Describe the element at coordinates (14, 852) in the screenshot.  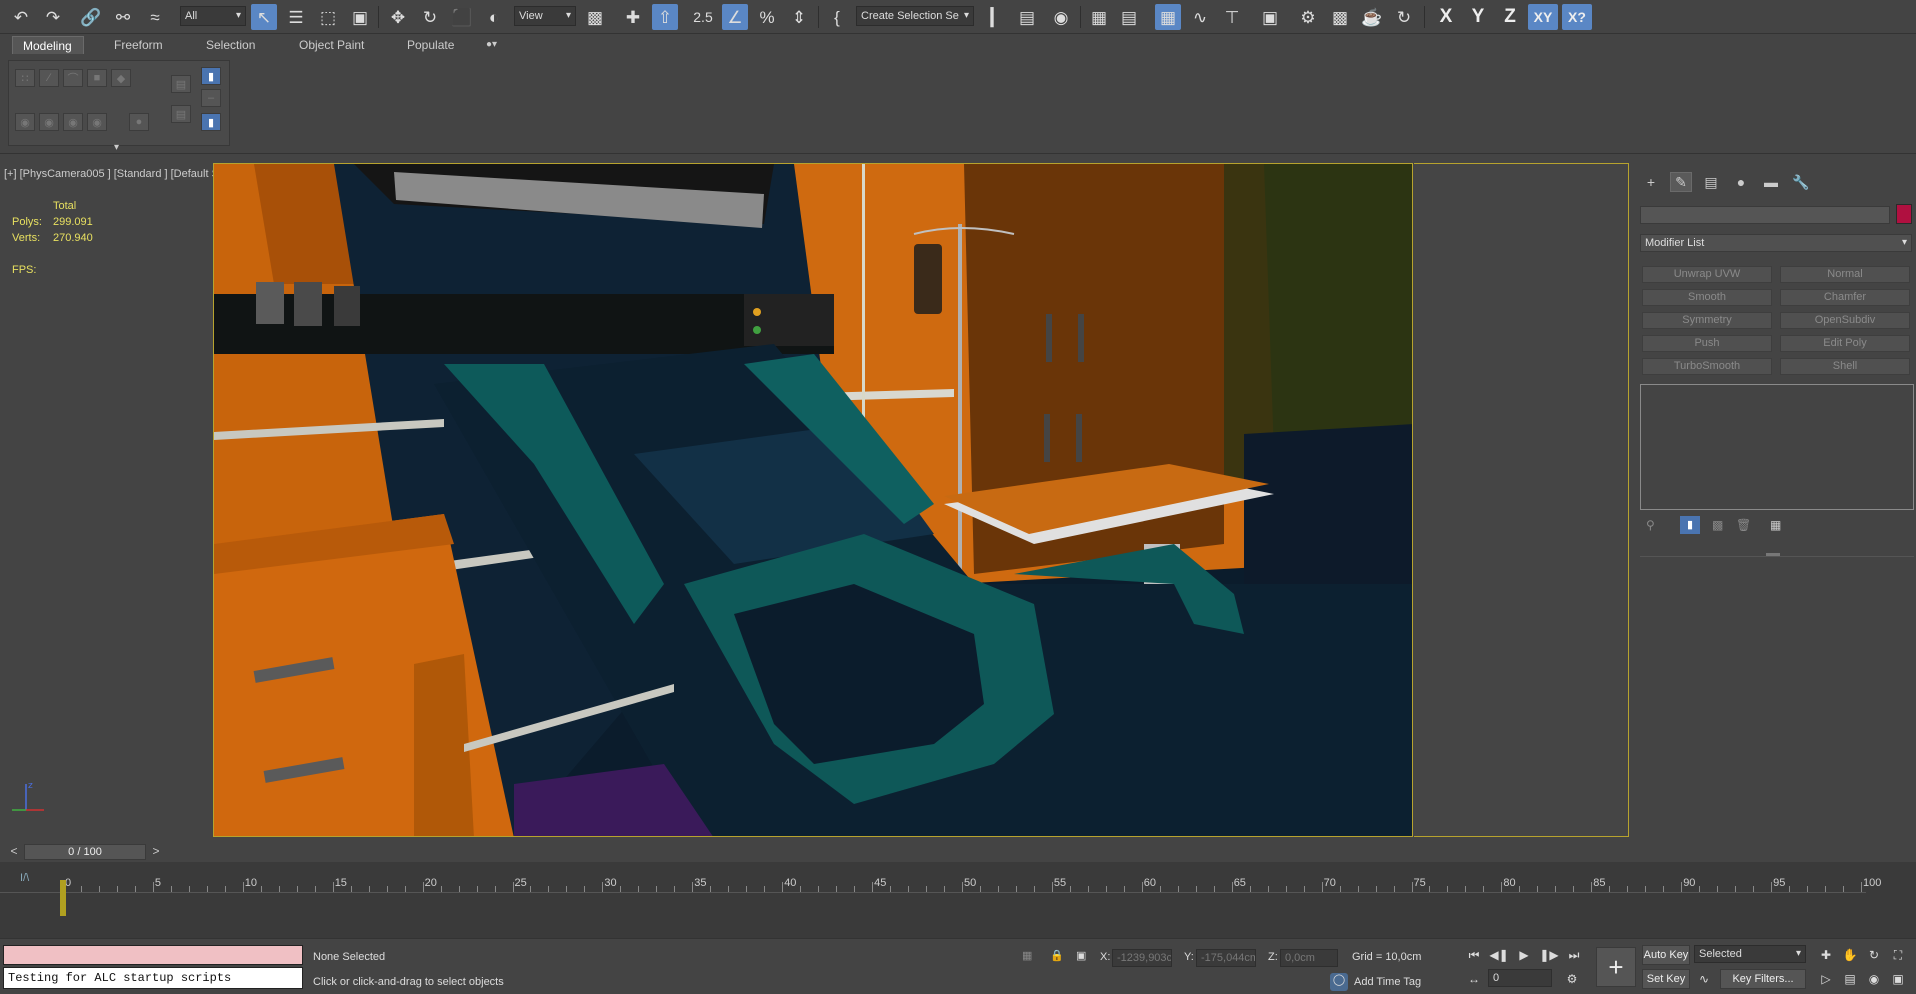
I see `previous-frame-icon: <` at that location.